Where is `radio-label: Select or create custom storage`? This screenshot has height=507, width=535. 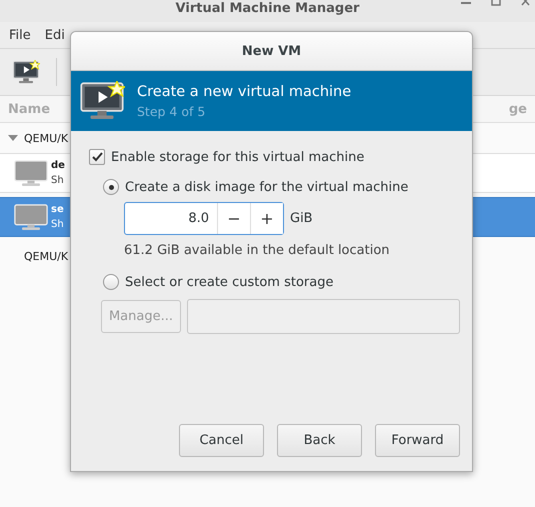 radio-label: Select or create custom storage is located at coordinates (229, 282).